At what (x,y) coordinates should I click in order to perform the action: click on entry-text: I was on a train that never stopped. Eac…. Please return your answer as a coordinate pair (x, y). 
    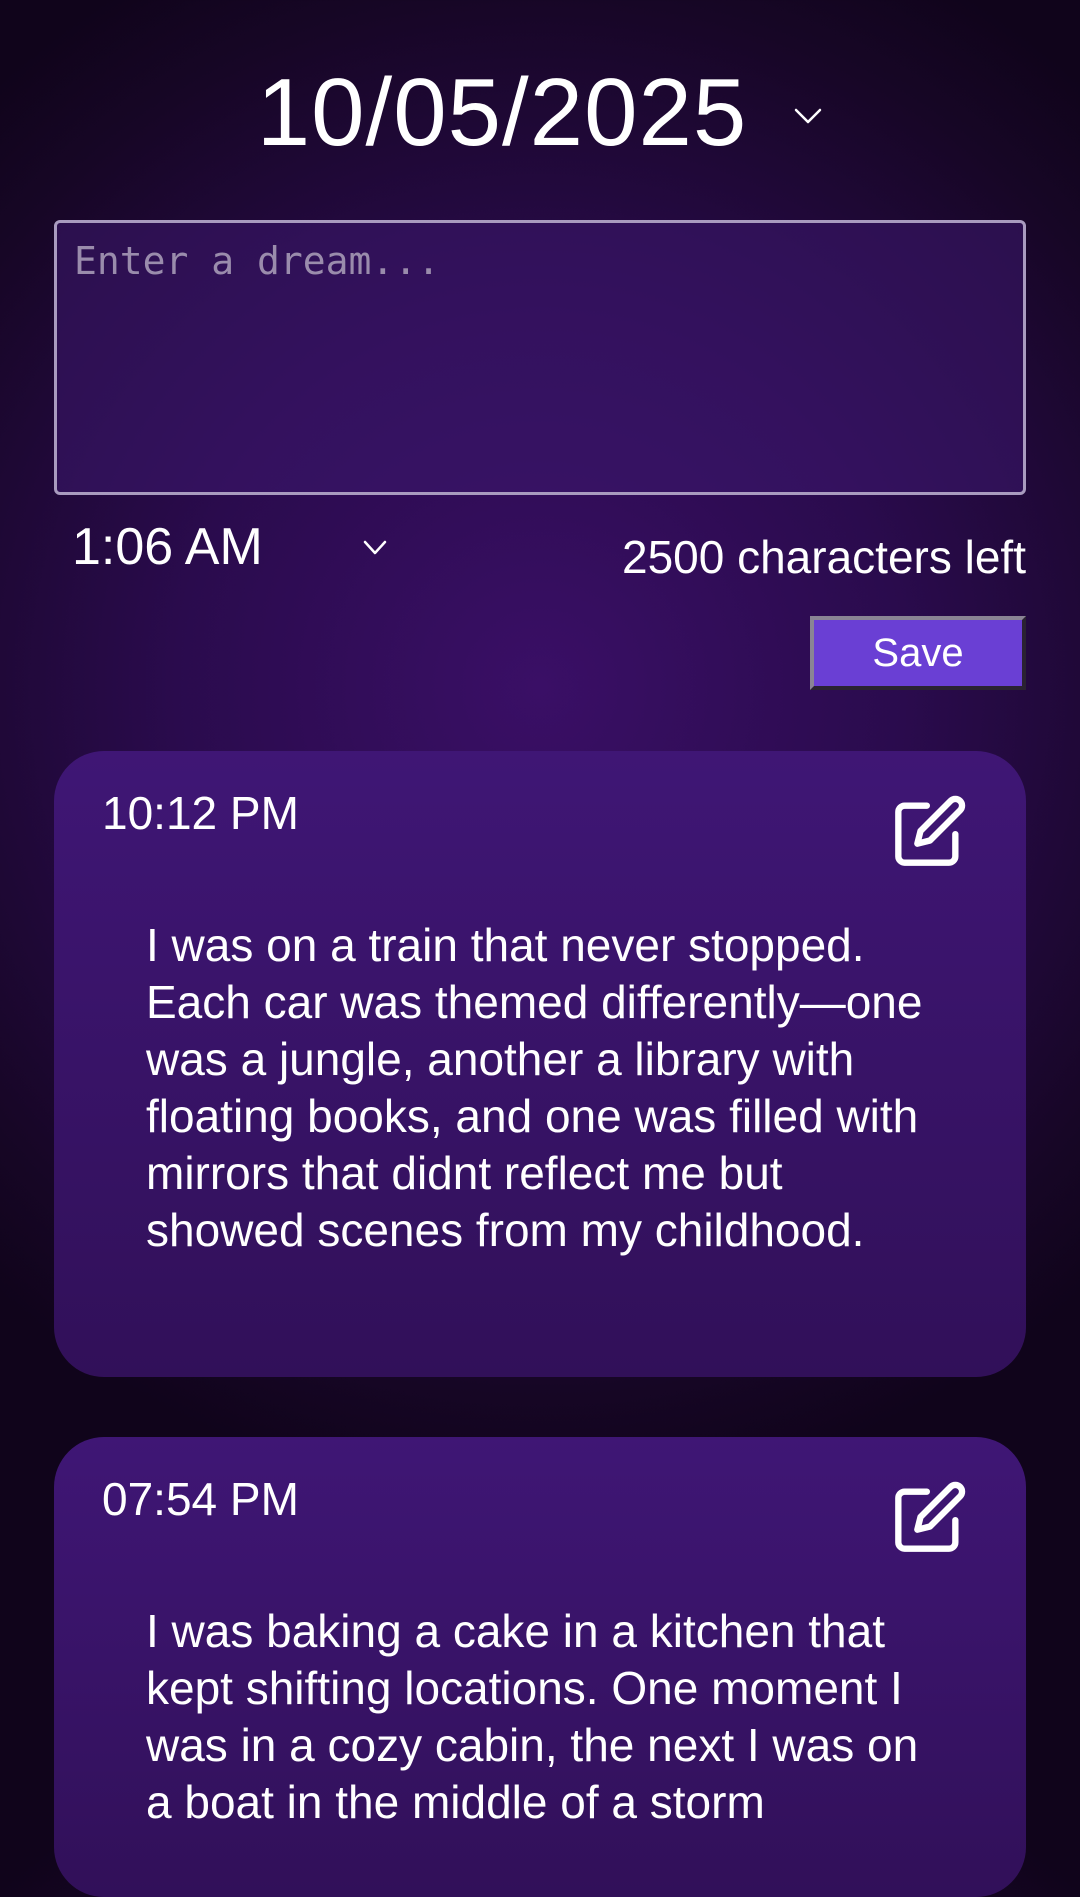
    Looking at the image, I should click on (534, 1087).